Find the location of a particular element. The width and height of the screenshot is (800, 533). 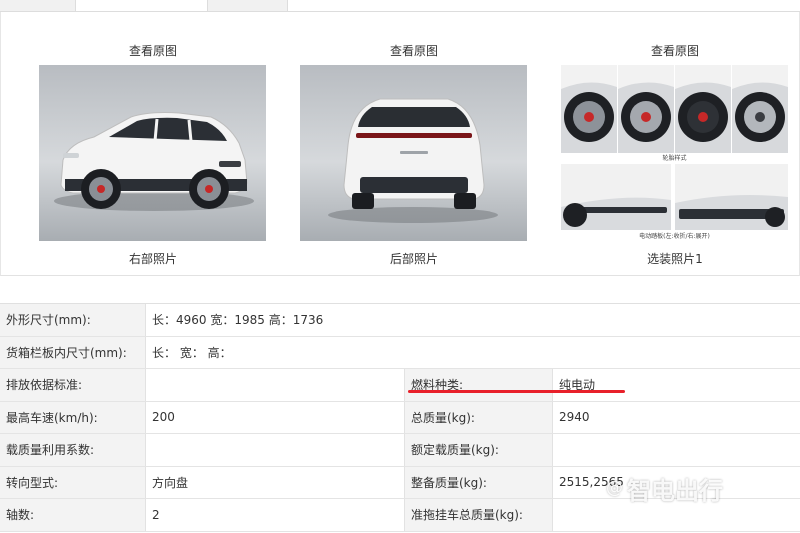

emission-standard-label: 排放依据标准: is located at coordinates (73, 385).